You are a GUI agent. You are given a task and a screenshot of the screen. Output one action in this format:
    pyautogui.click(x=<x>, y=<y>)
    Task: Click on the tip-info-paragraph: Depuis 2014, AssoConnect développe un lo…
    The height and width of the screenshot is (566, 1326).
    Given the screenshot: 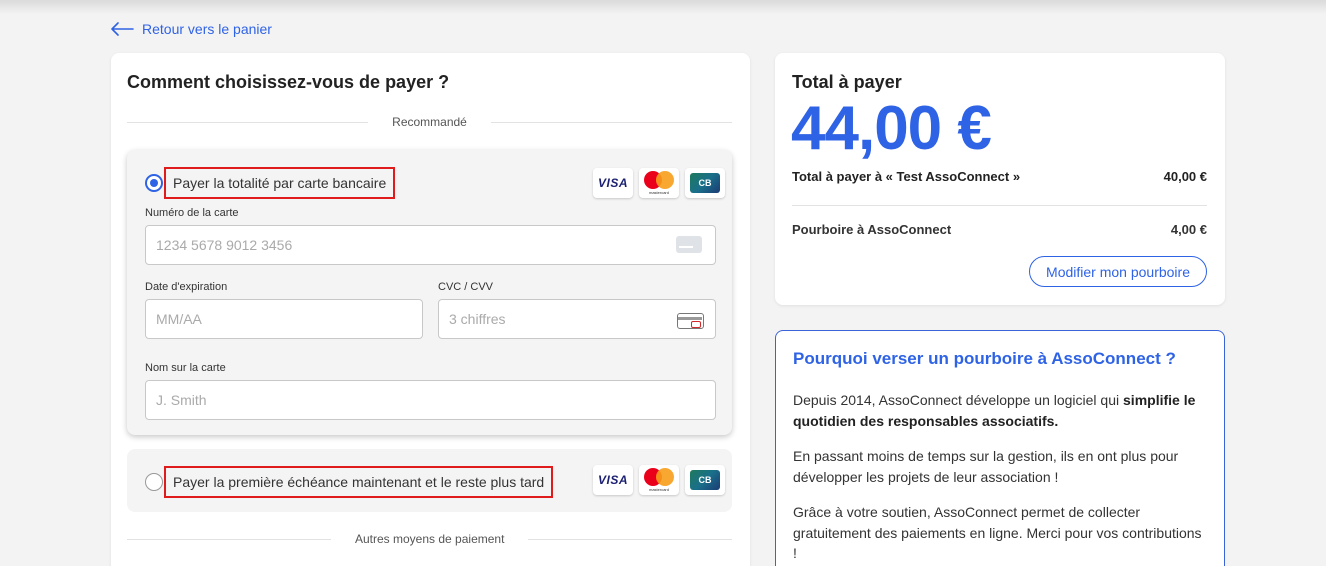 What is the action you would take?
    pyautogui.click(x=998, y=410)
    